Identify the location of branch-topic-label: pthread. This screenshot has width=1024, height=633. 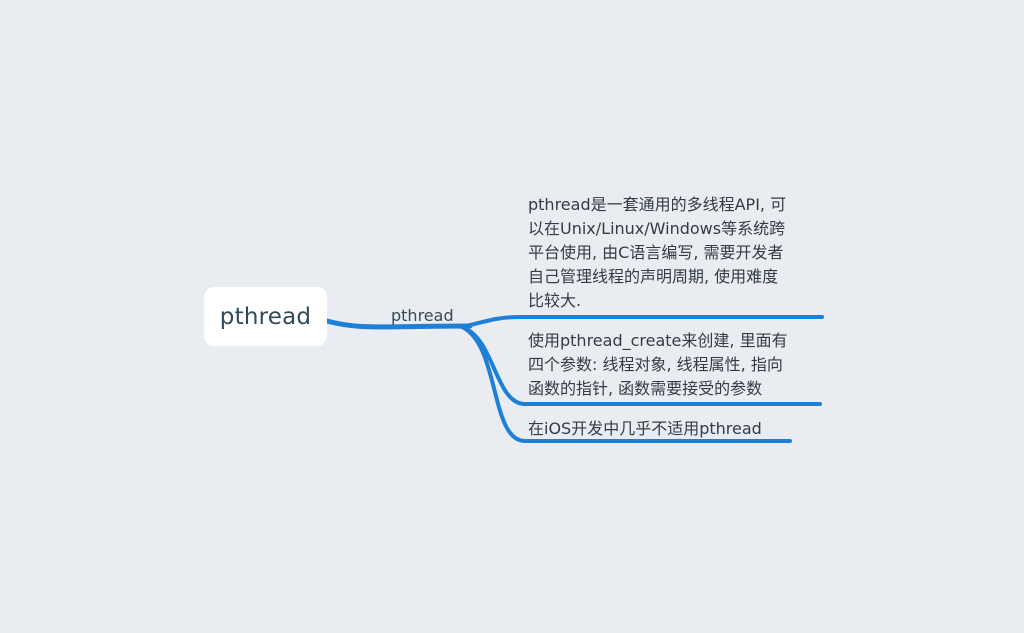
(422, 315).